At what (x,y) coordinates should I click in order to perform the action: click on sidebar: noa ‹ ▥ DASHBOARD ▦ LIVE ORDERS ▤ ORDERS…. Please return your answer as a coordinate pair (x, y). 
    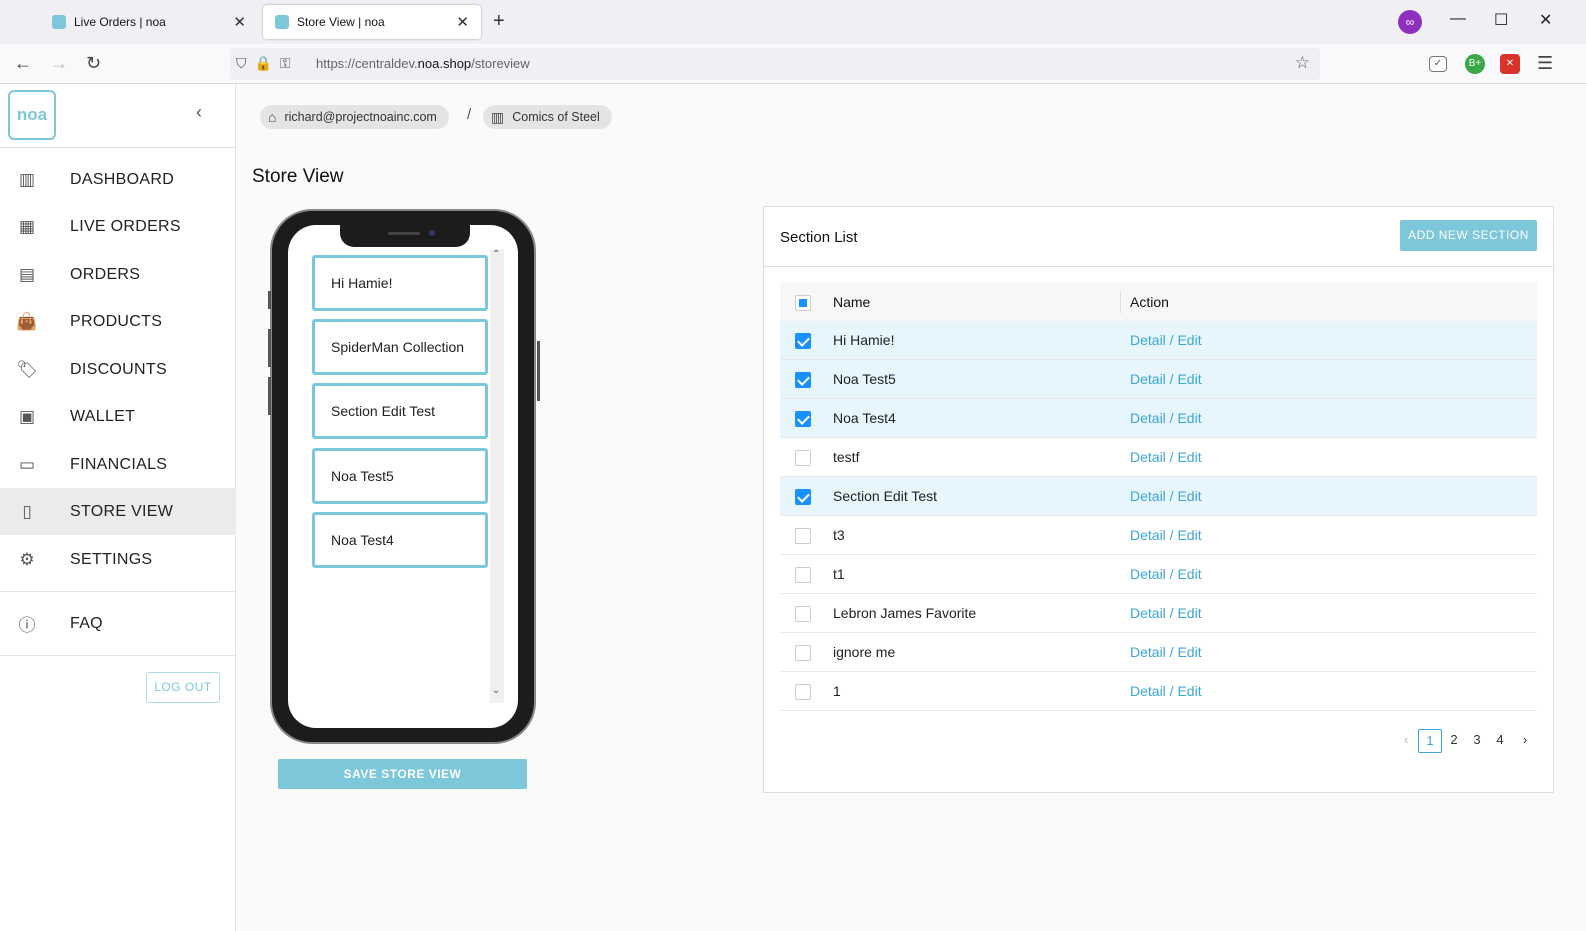
    Looking at the image, I should click on (118, 507).